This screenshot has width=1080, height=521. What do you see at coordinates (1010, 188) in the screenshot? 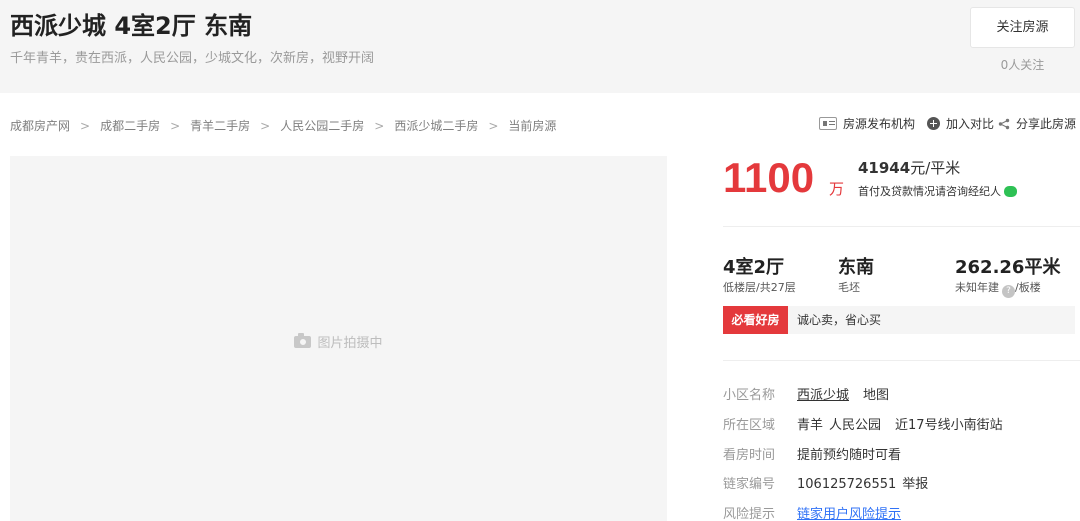
I see `chat-bubble-icon` at bounding box center [1010, 188].